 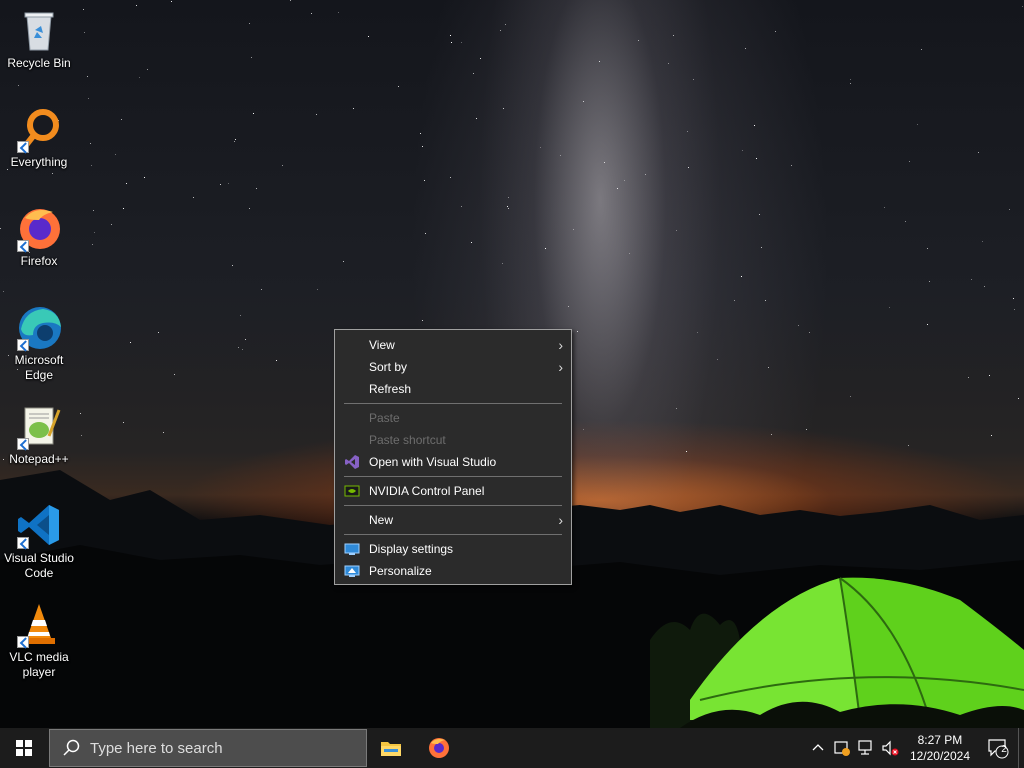 What do you see at coordinates (818, 748) in the screenshot?
I see `show-hidden-icons-button` at bounding box center [818, 748].